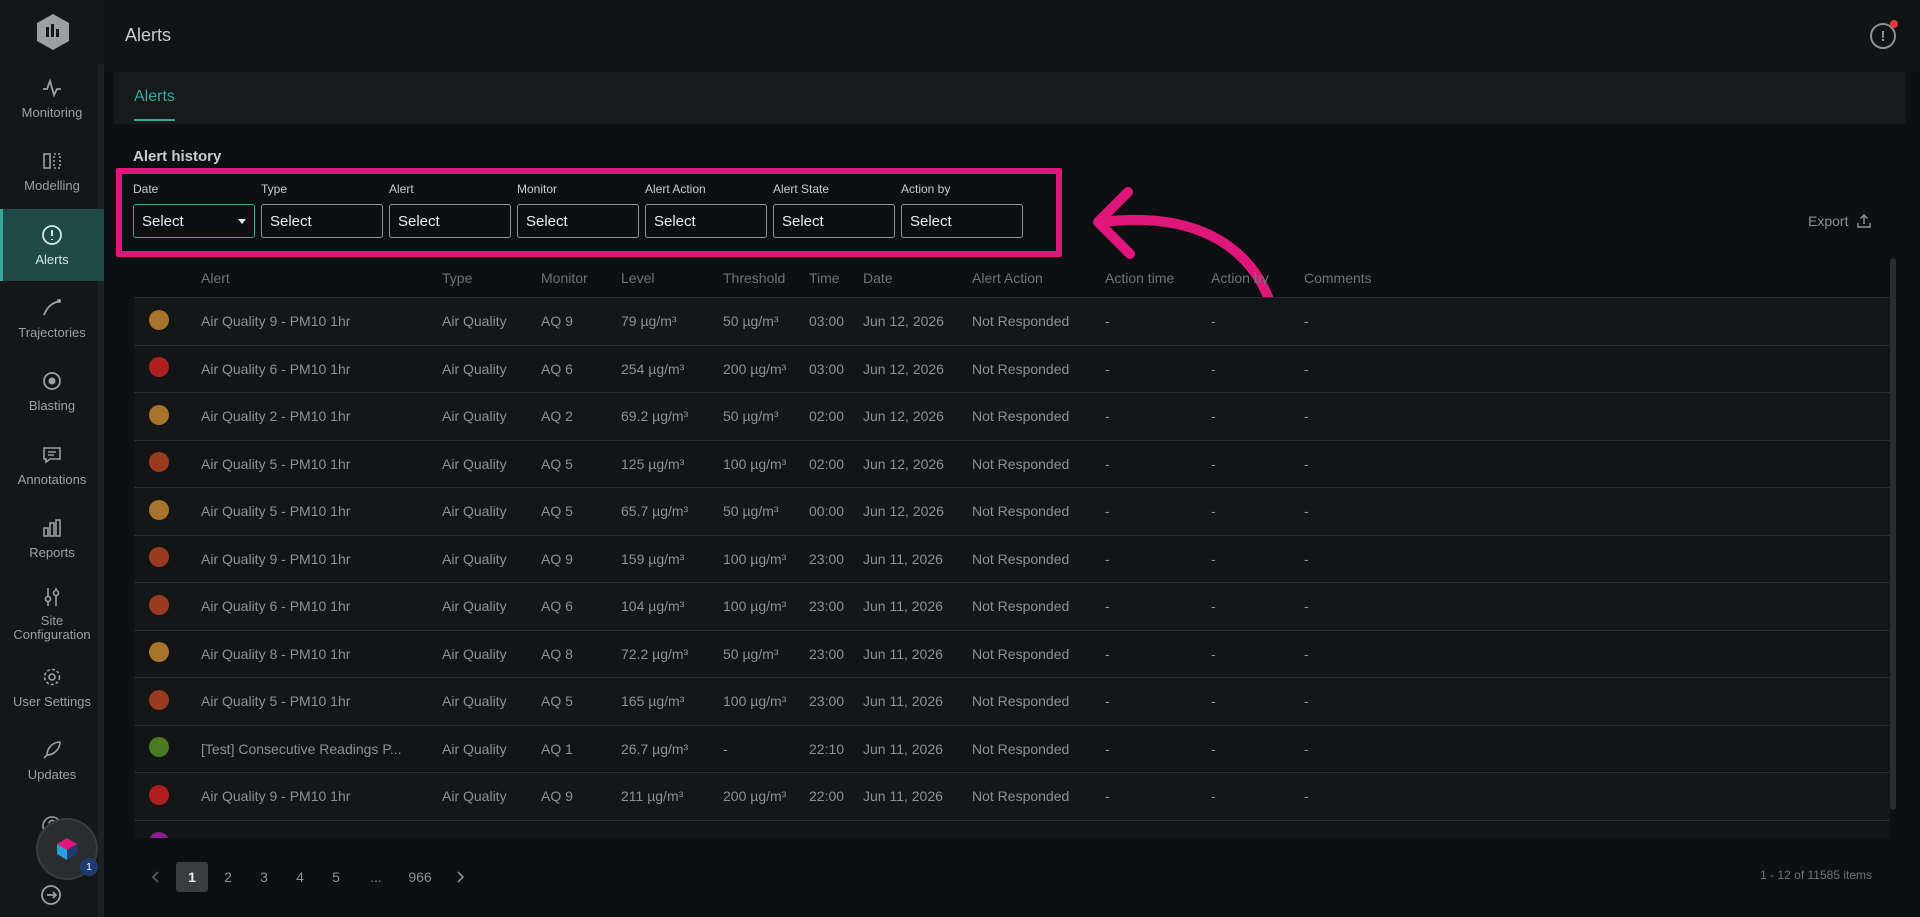  I want to click on sidebar-item-modelling: Modelling, so click(52, 171).